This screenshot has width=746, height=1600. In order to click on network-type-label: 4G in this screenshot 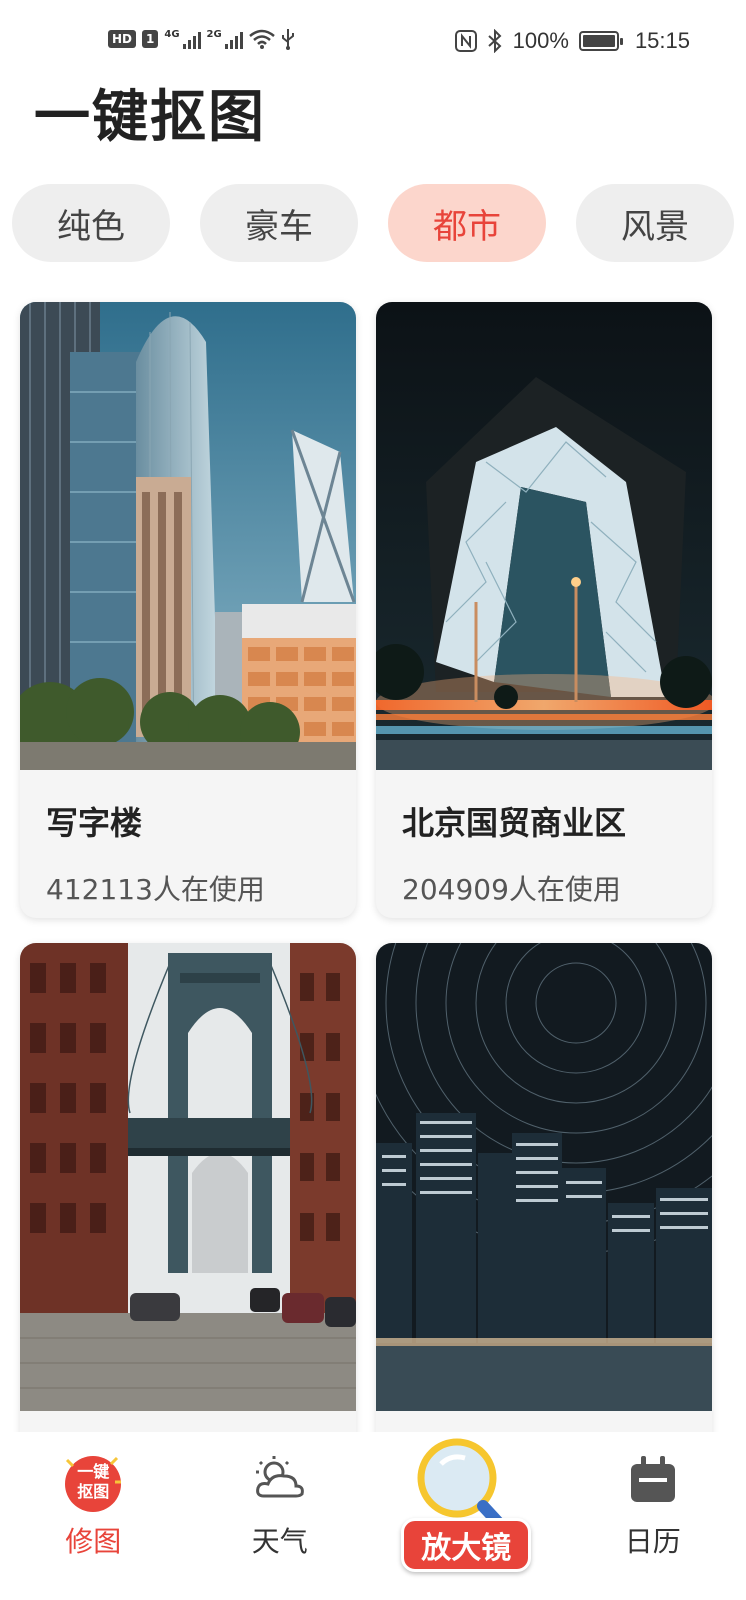, I will do `click(172, 34)`.